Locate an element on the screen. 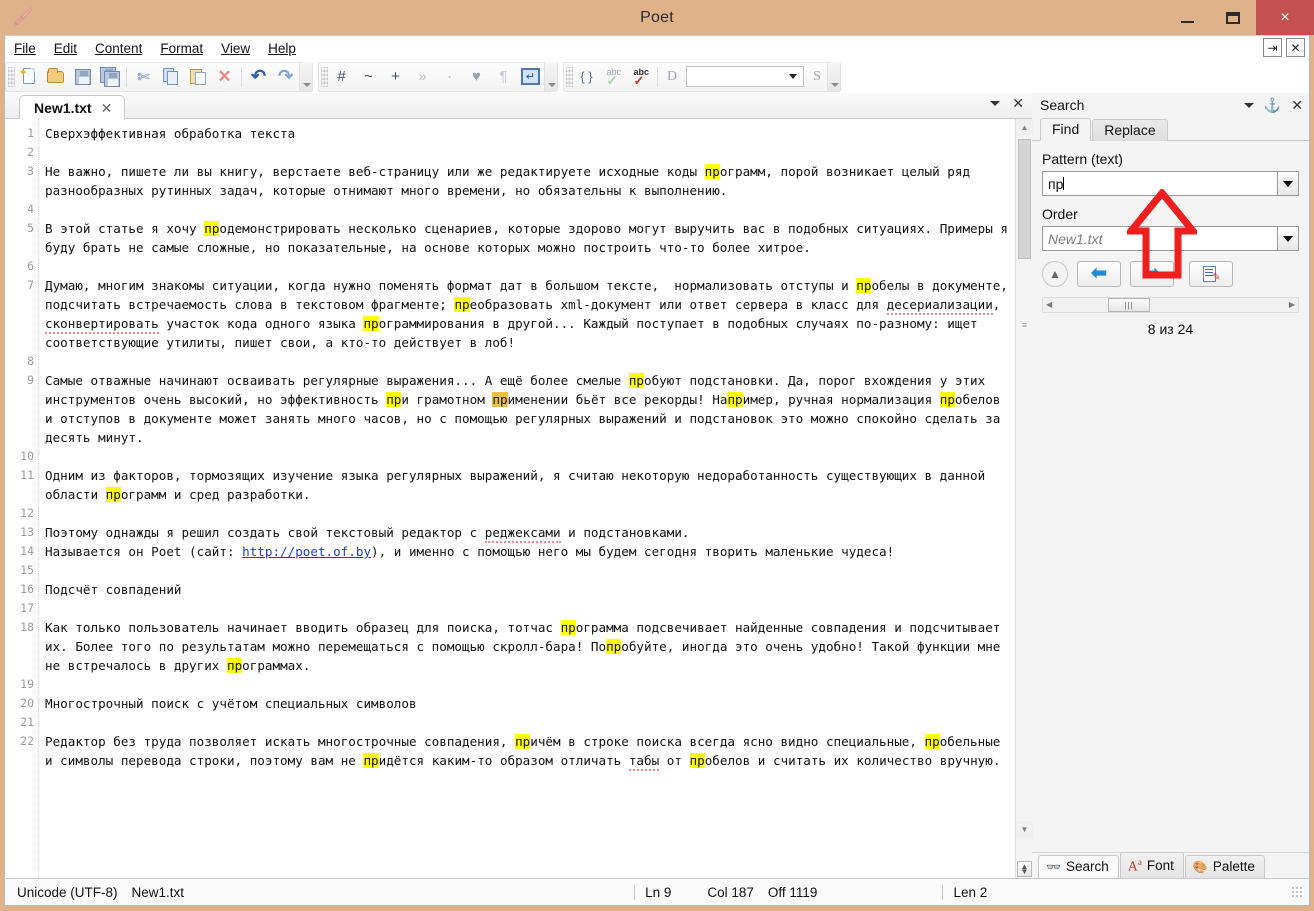  double-angle-icon: » is located at coordinates (422, 76).